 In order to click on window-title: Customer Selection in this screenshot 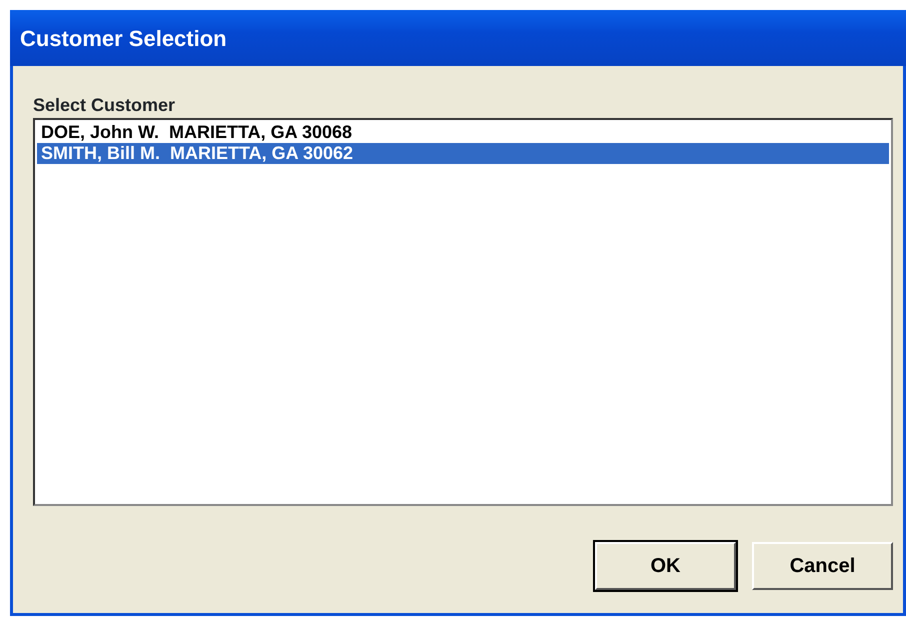, I will do `click(123, 38)`.